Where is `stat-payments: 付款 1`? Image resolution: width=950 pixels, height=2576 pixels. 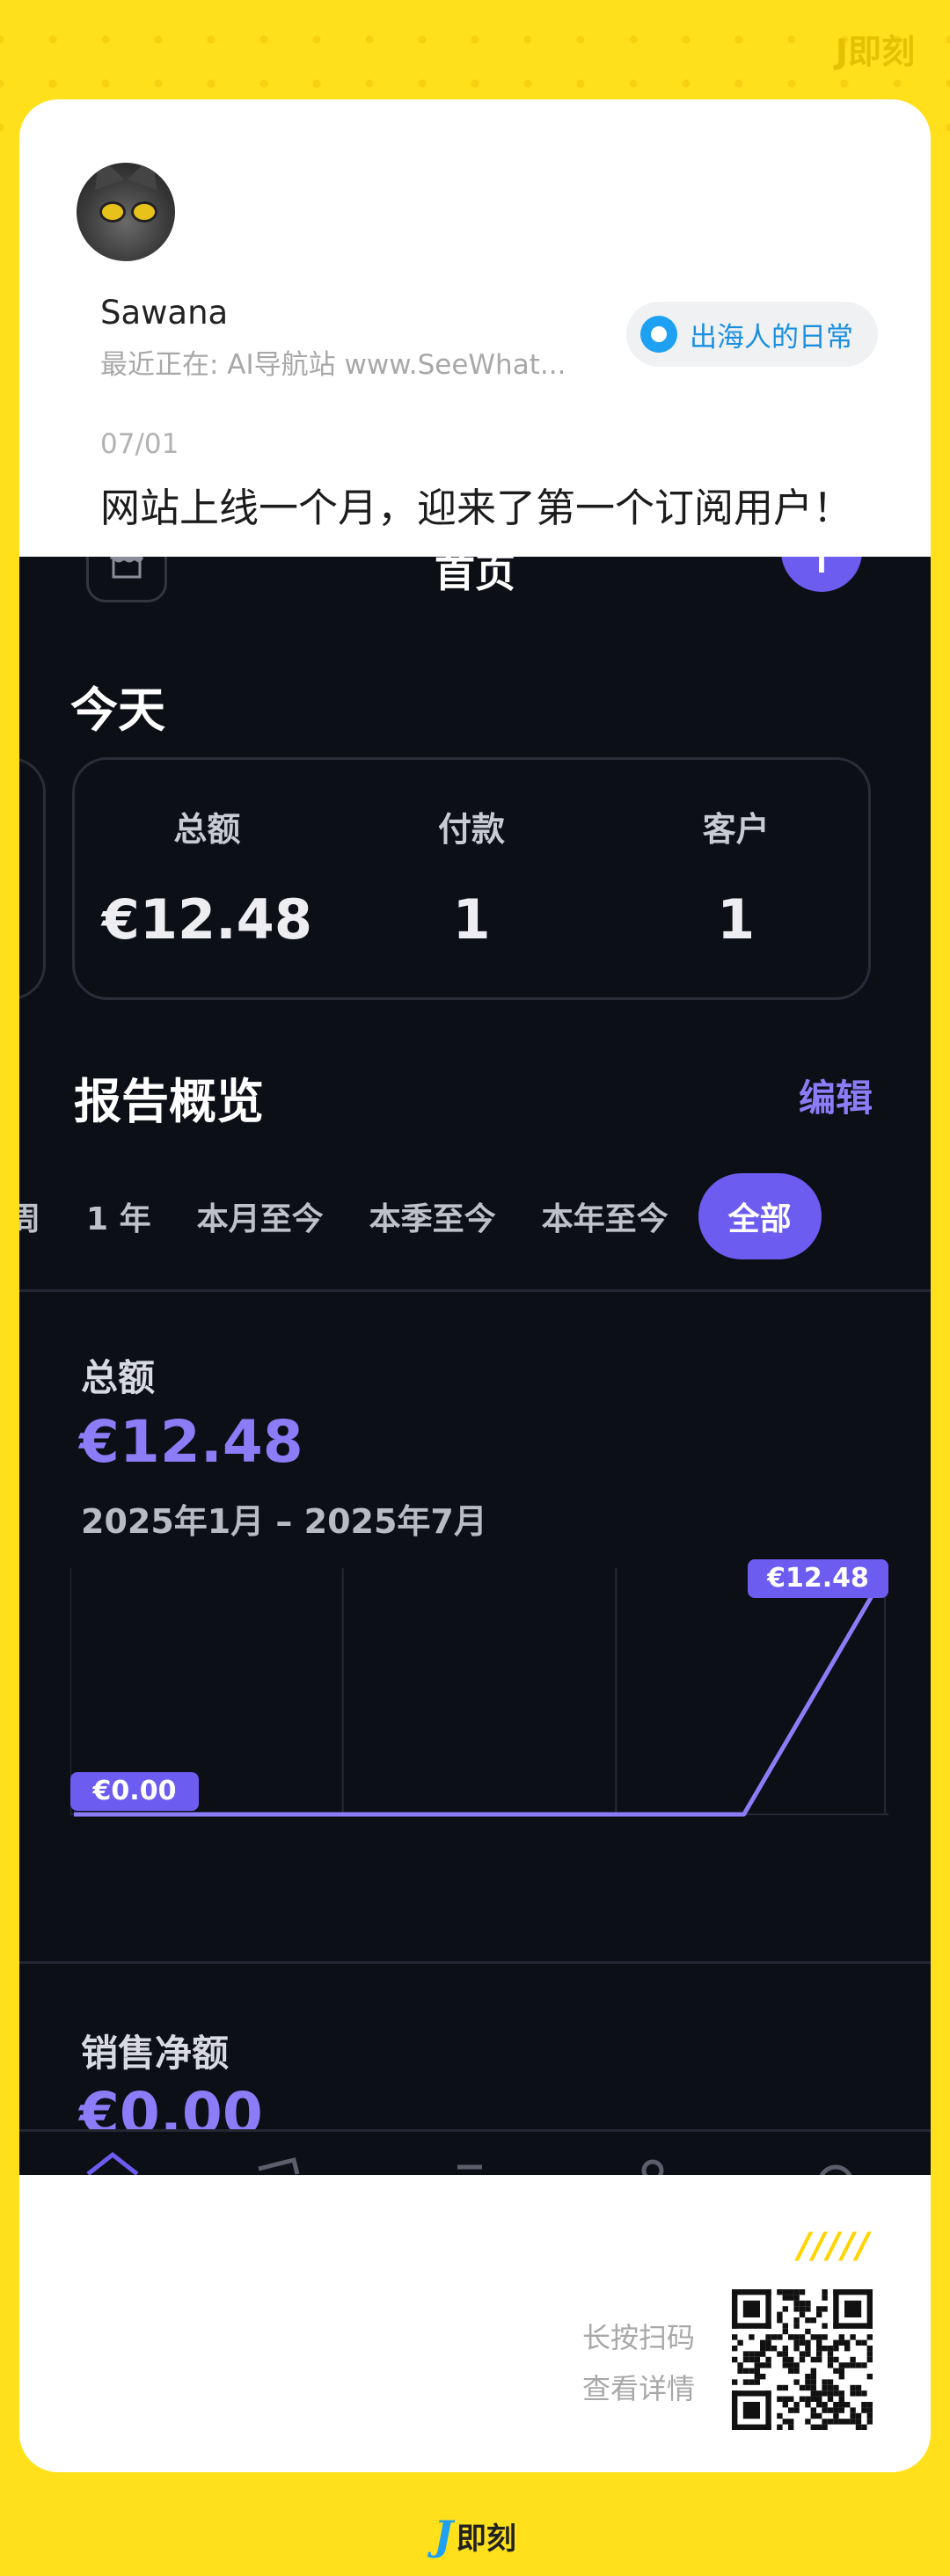
stat-payments: 付款 1 is located at coordinates (472, 878).